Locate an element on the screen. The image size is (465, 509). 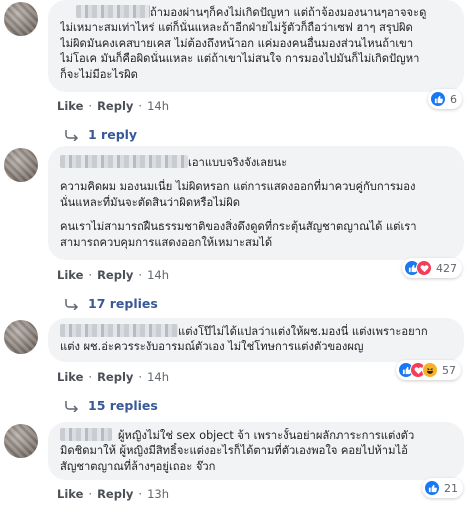
replies-count-label: 17 replies is located at coordinates (123, 303).